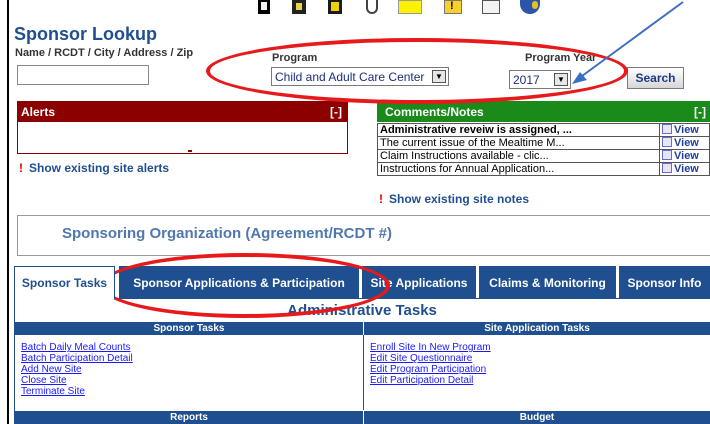 Image resolution: width=710 pixels, height=424 pixels. Describe the element at coordinates (83, 75) in the screenshot. I see `name-search-input` at that location.